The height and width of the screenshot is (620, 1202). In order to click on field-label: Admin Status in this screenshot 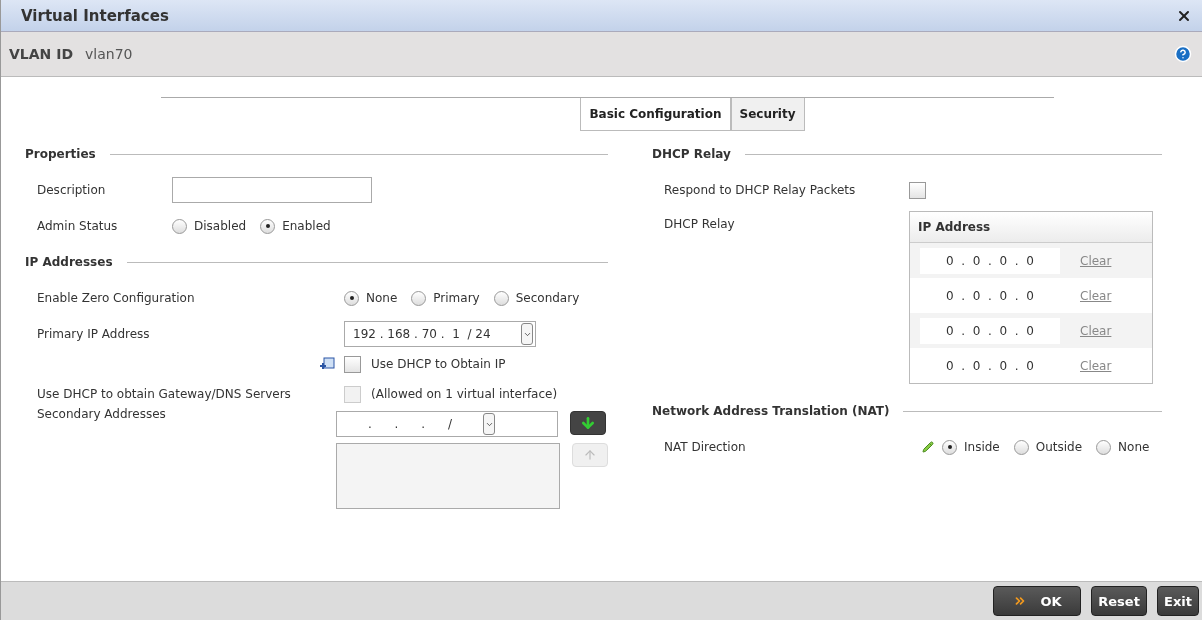, I will do `click(78, 226)`.